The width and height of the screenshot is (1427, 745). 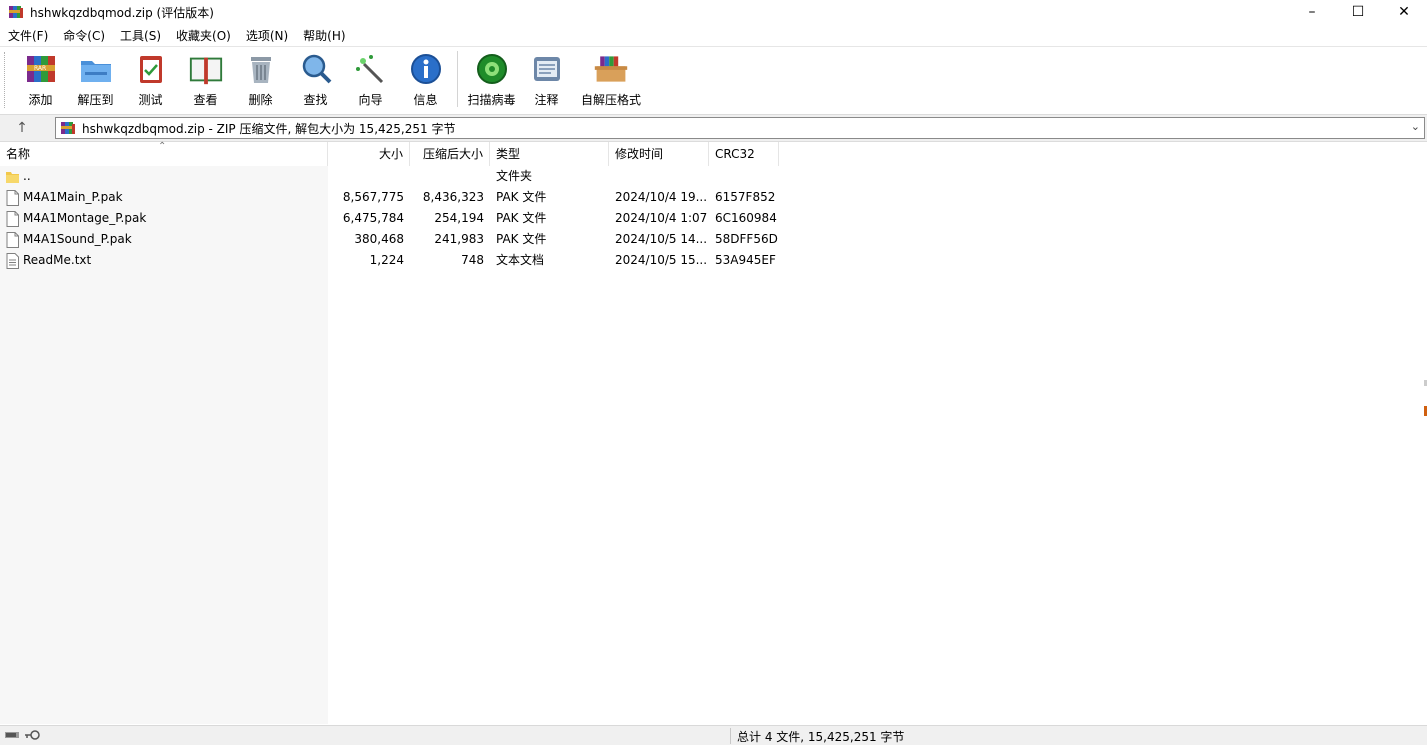 What do you see at coordinates (83, 36) in the screenshot?
I see `menu-commands: 命令(C)` at bounding box center [83, 36].